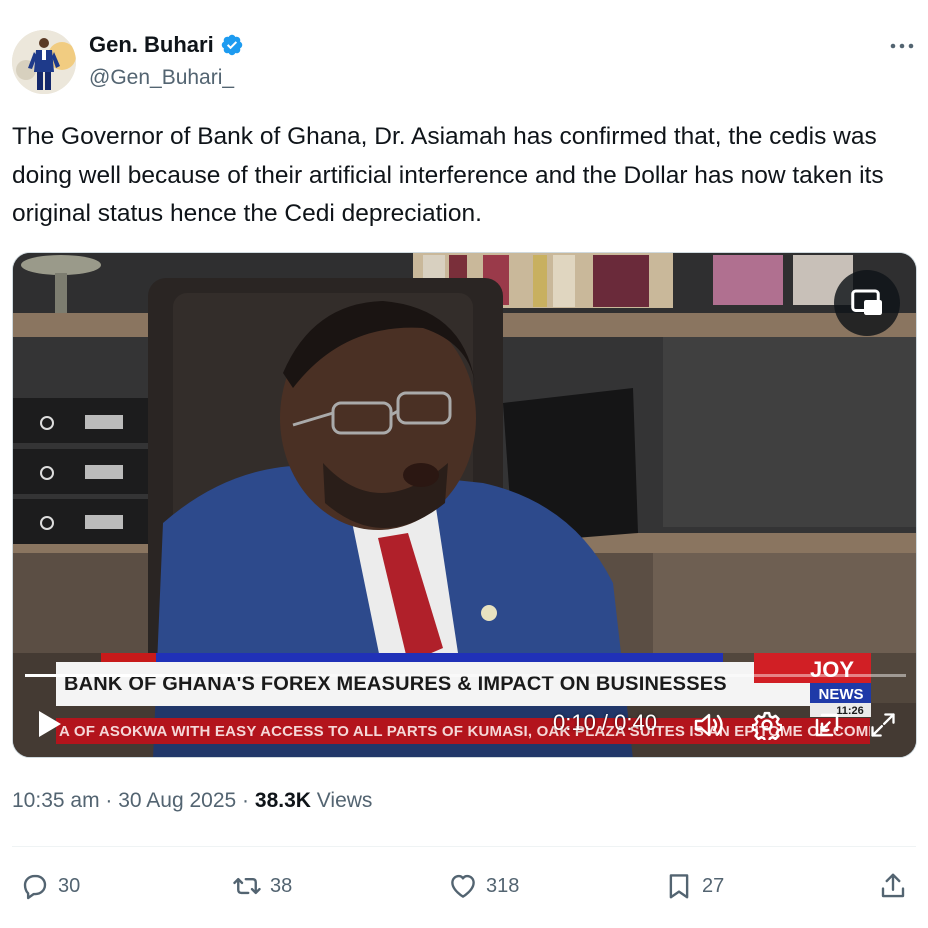  I want to click on play-icon, so click(50, 724).